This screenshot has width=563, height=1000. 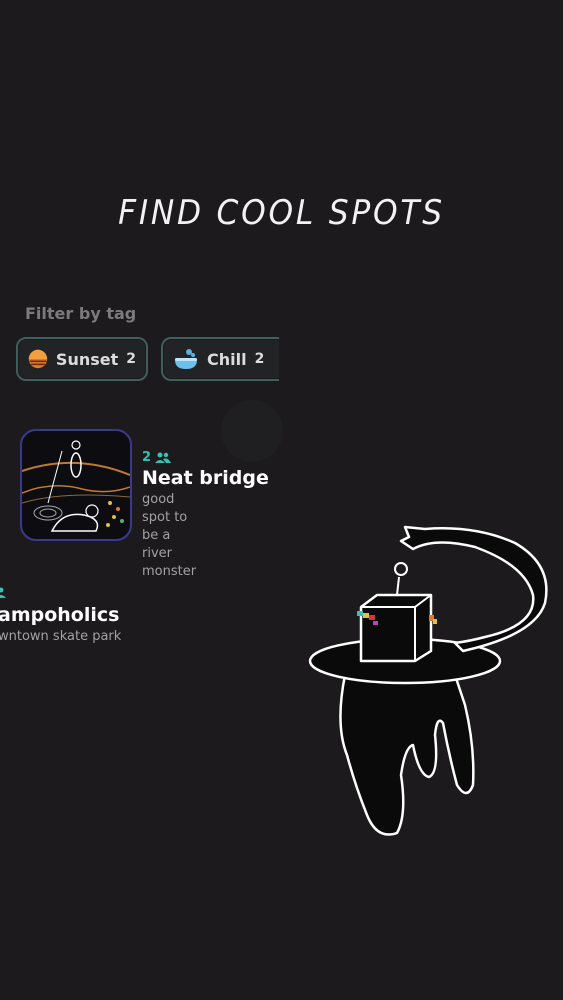 What do you see at coordinates (169, 562) in the screenshot?
I see `spot-description-line: river monster` at bounding box center [169, 562].